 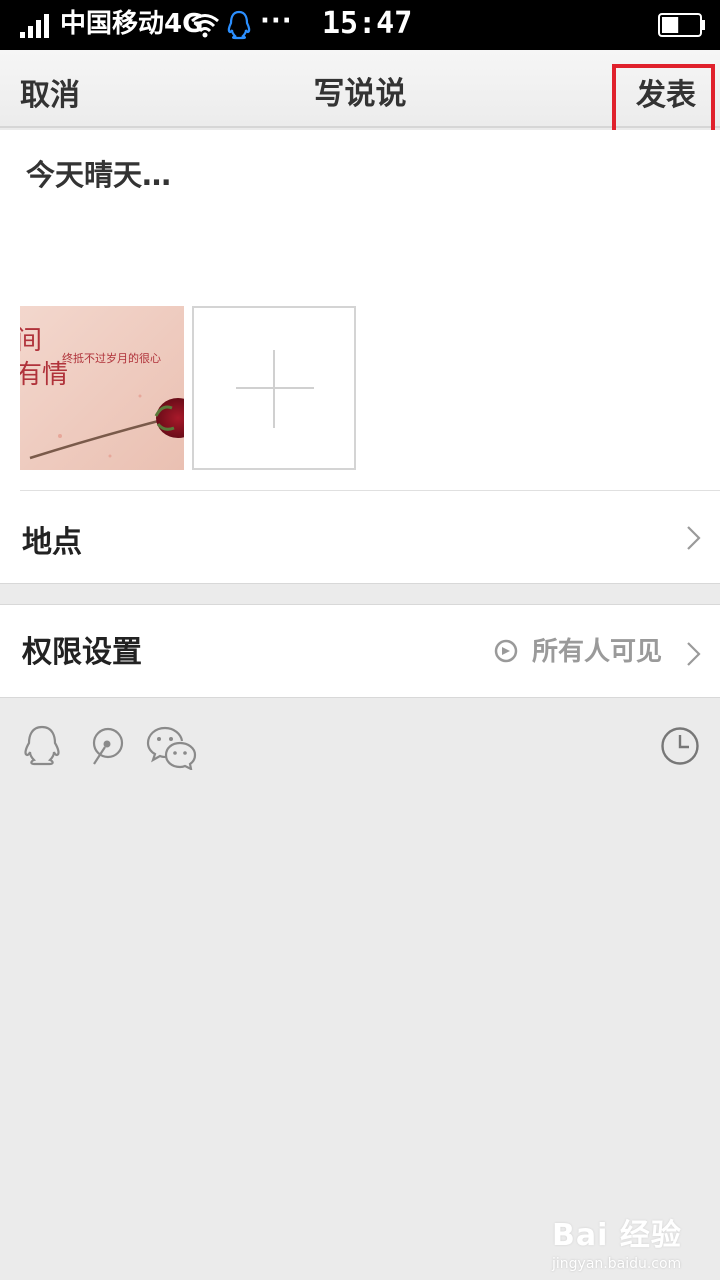 I want to click on photo-caption: 终抵不过岁月的很心, so click(x=111, y=358).